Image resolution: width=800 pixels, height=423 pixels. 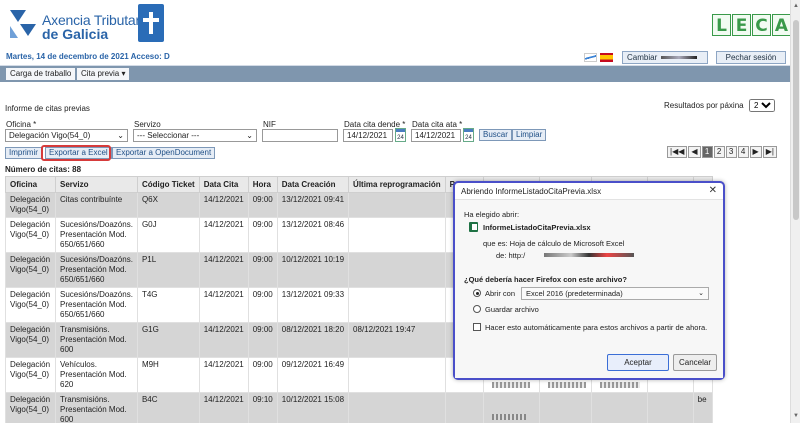 I want to click on pagination: |◀◀ ◀ 1 2 3 4 ▶ ▶|, so click(x=722, y=152).